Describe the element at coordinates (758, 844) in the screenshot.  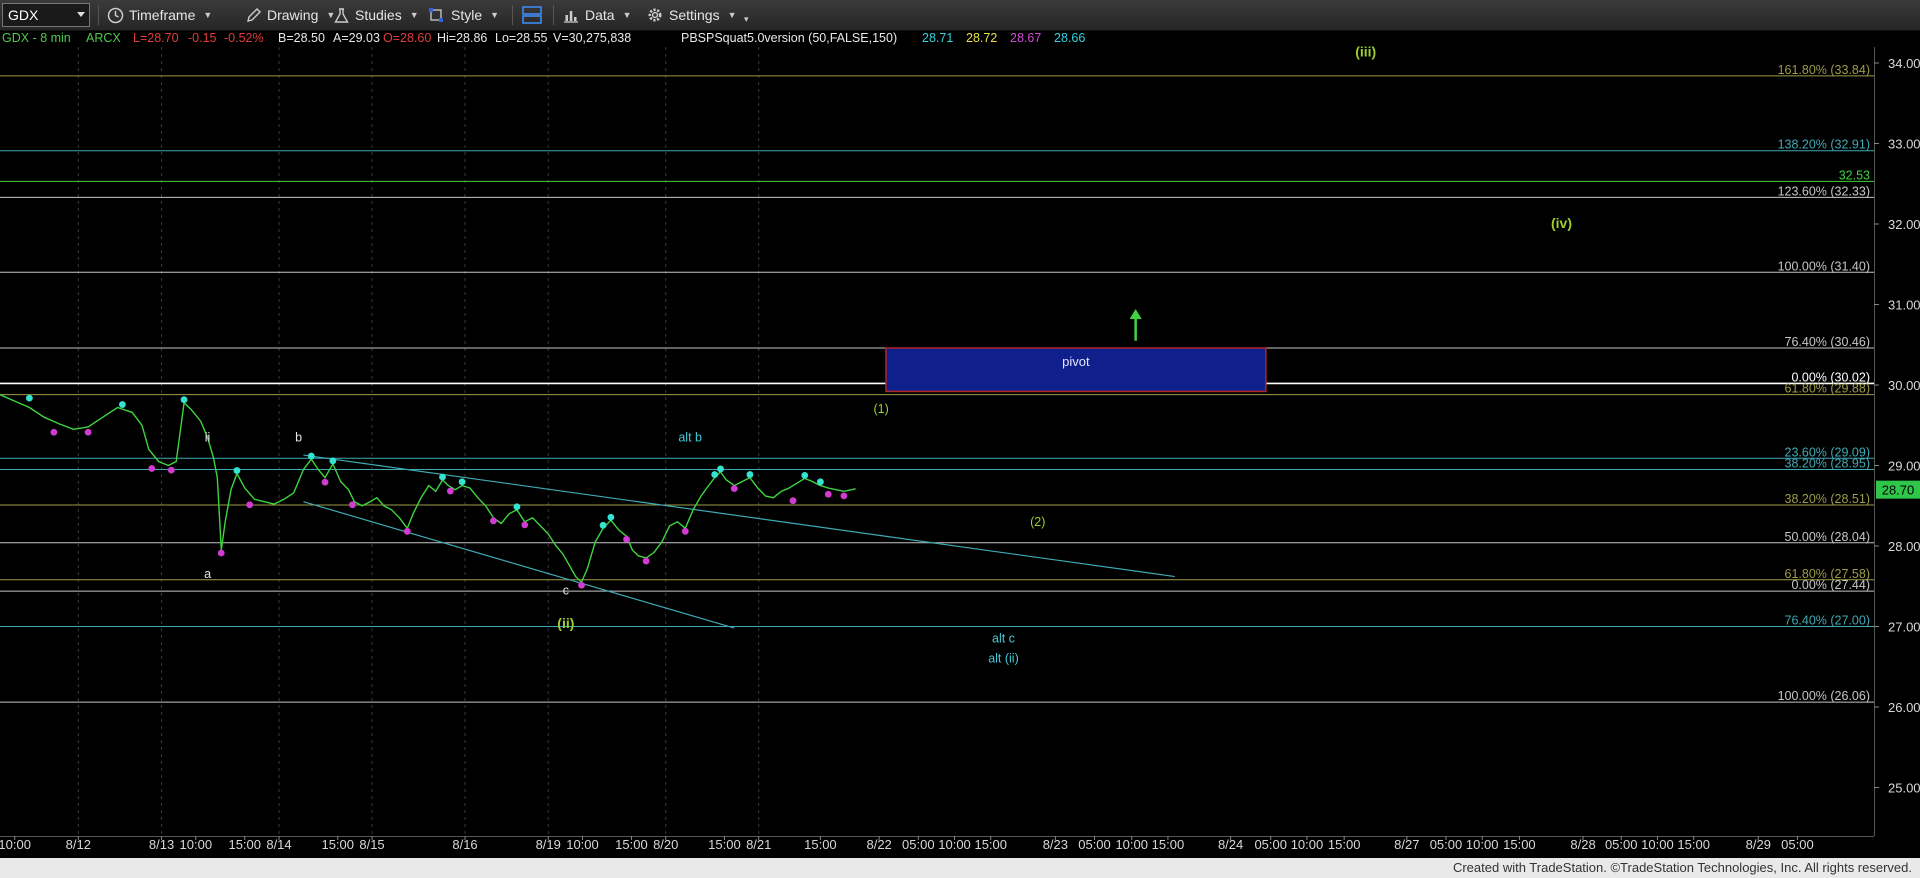
I see `time-tick-label: 8/21` at that location.